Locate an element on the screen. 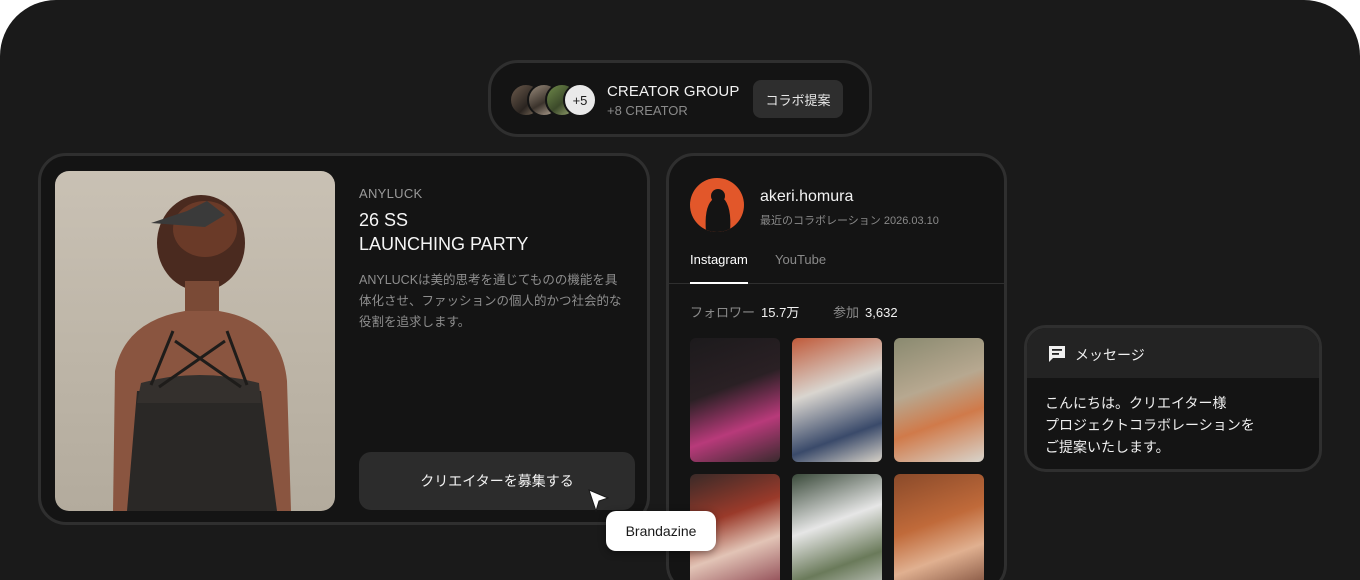  participation-stat: 参加 3,632 is located at coordinates (865, 311).